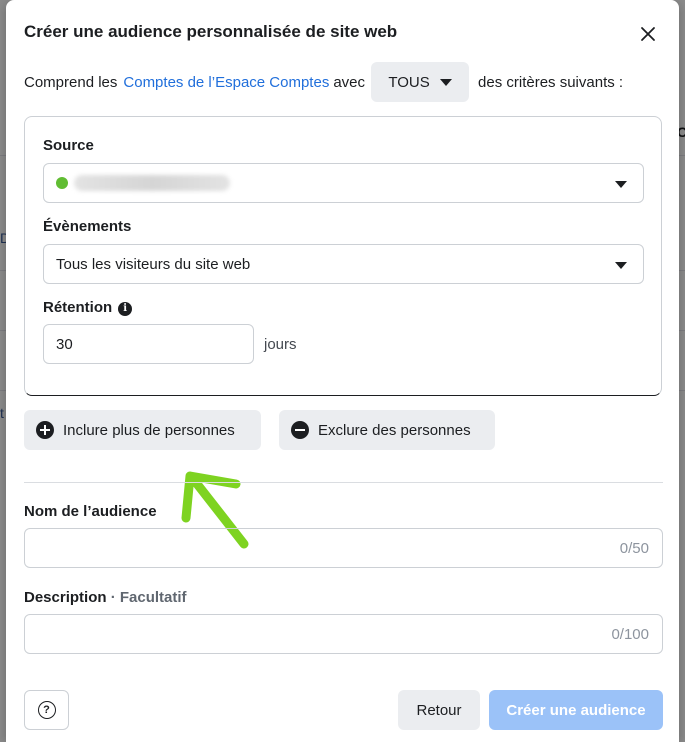 The image size is (685, 742). What do you see at coordinates (551, 82) in the screenshot?
I see `intro-suffix: des critères suivants :` at bounding box center [551, 82].